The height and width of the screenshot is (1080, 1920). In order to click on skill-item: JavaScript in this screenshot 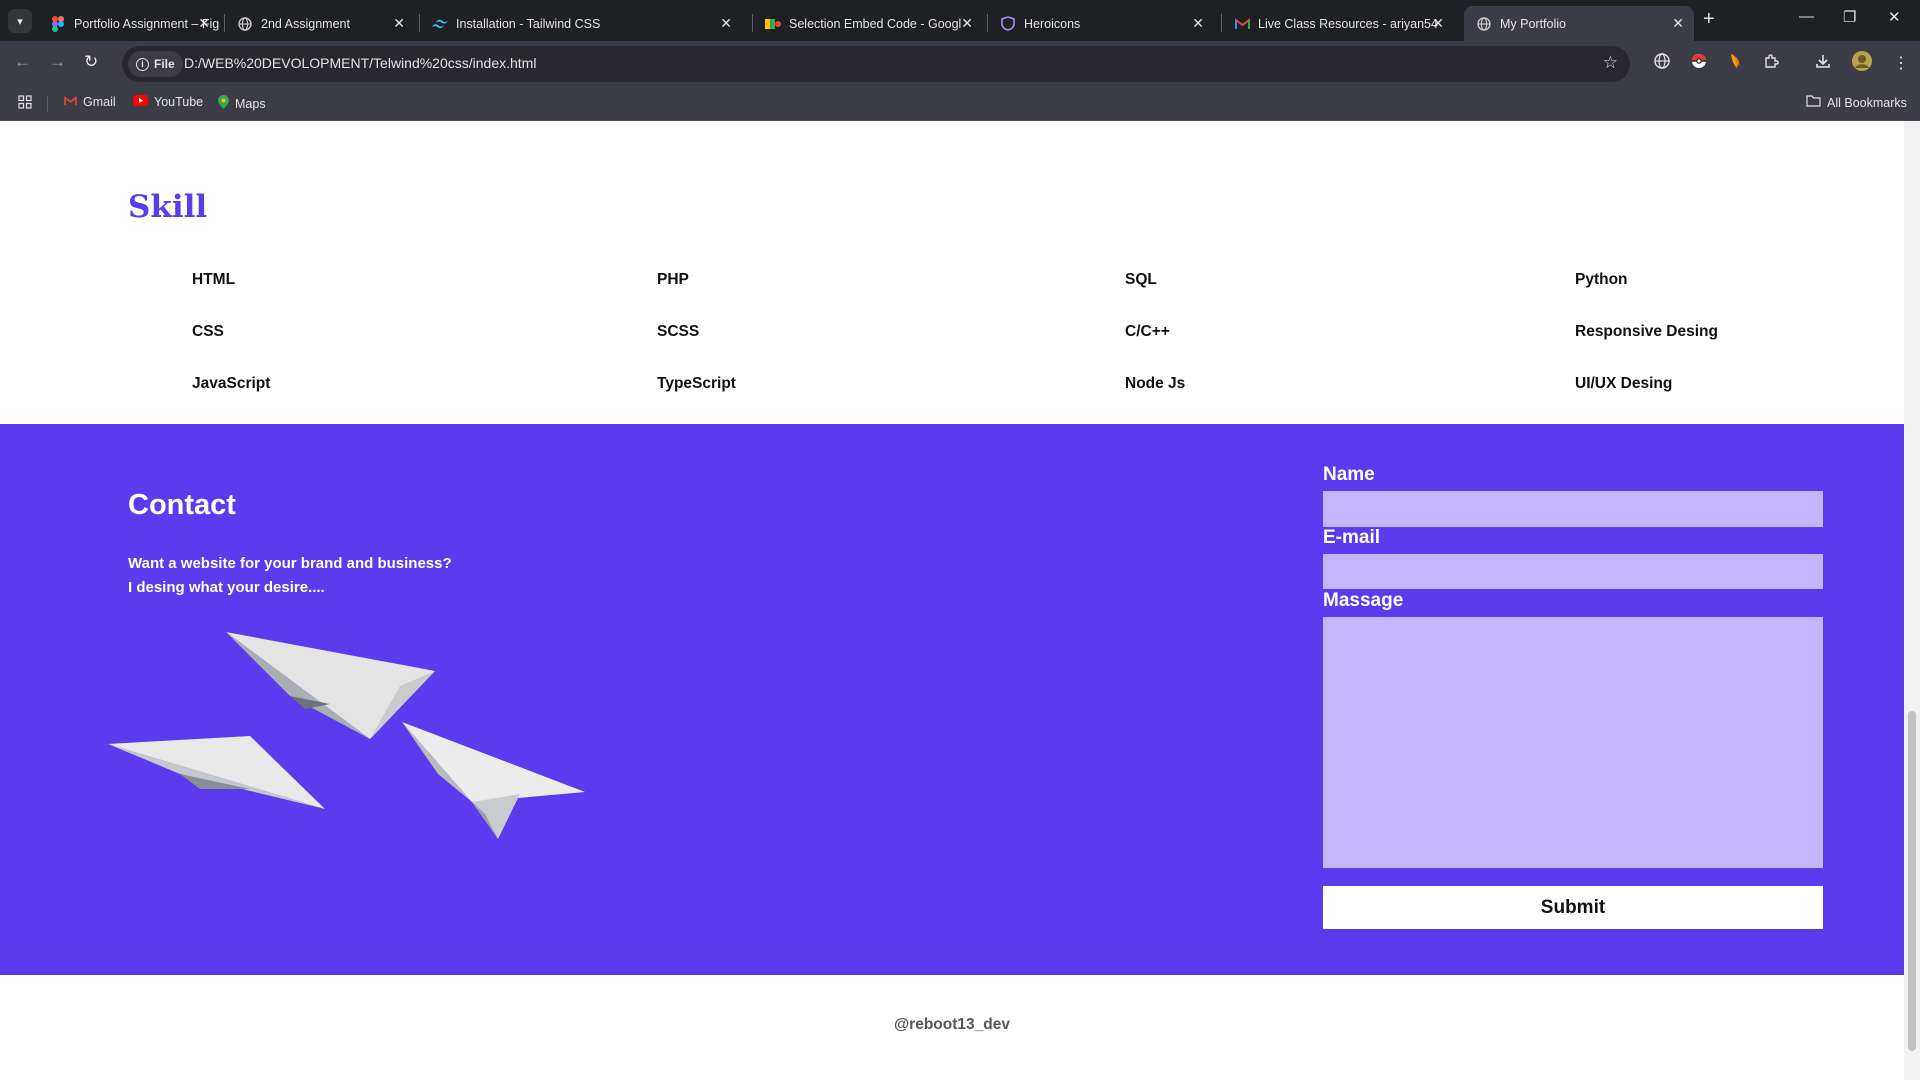, I will do `click(231, 383)`.